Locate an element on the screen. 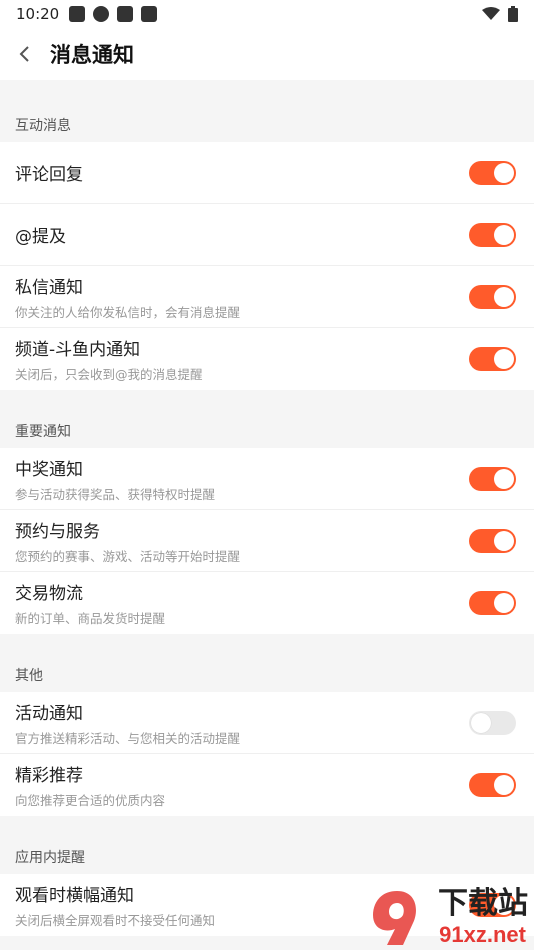  setting-row: 评论回复 is located at coordinates (267, 173).